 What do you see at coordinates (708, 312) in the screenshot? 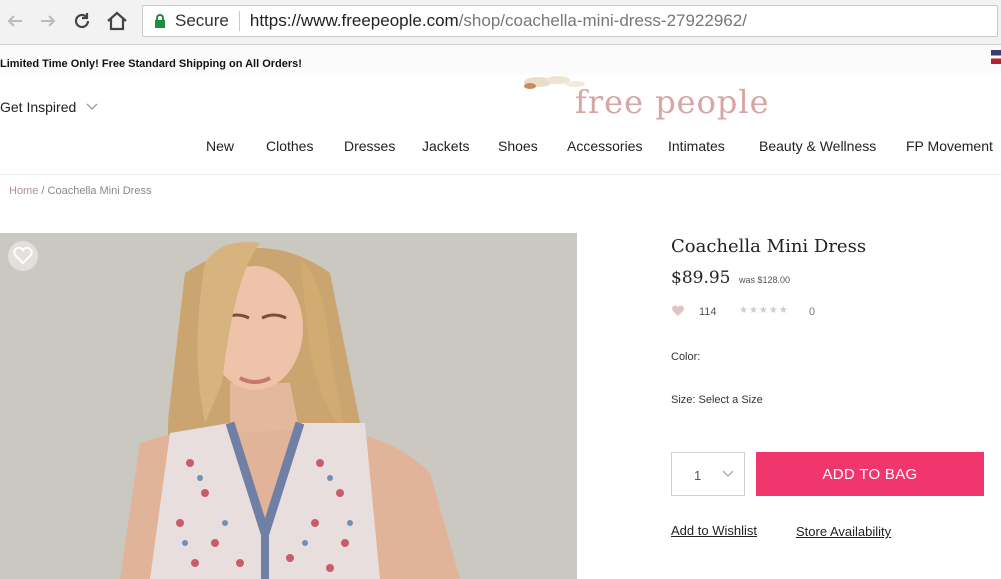
I see `favorites-count: 114` at bounding box center [708, 312].